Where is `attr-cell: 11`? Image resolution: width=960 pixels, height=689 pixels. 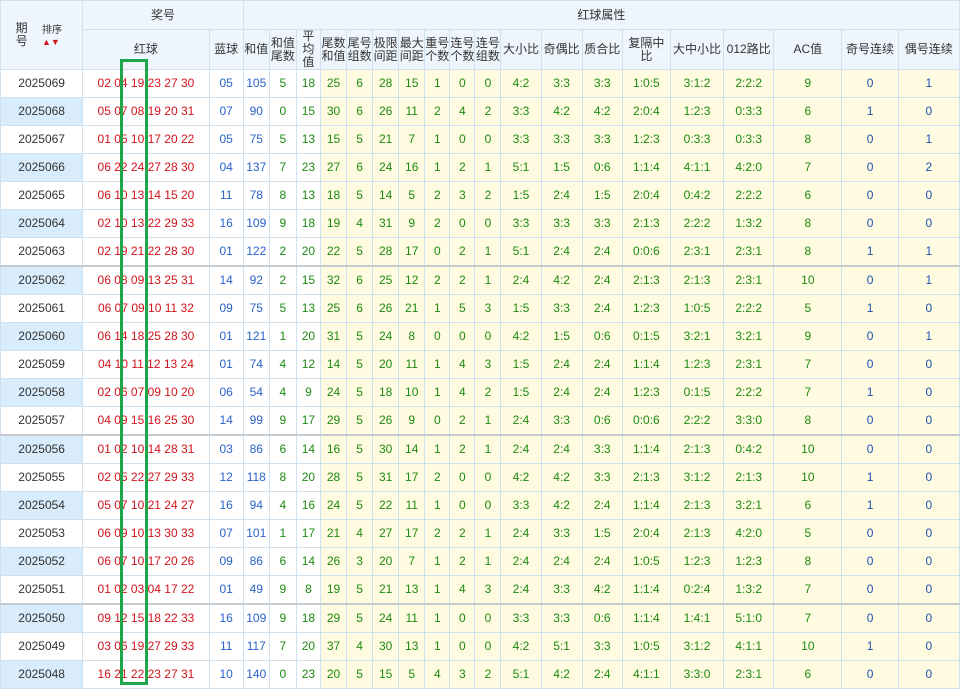
attr-cell: 11 is located at coordinates (412, 364).